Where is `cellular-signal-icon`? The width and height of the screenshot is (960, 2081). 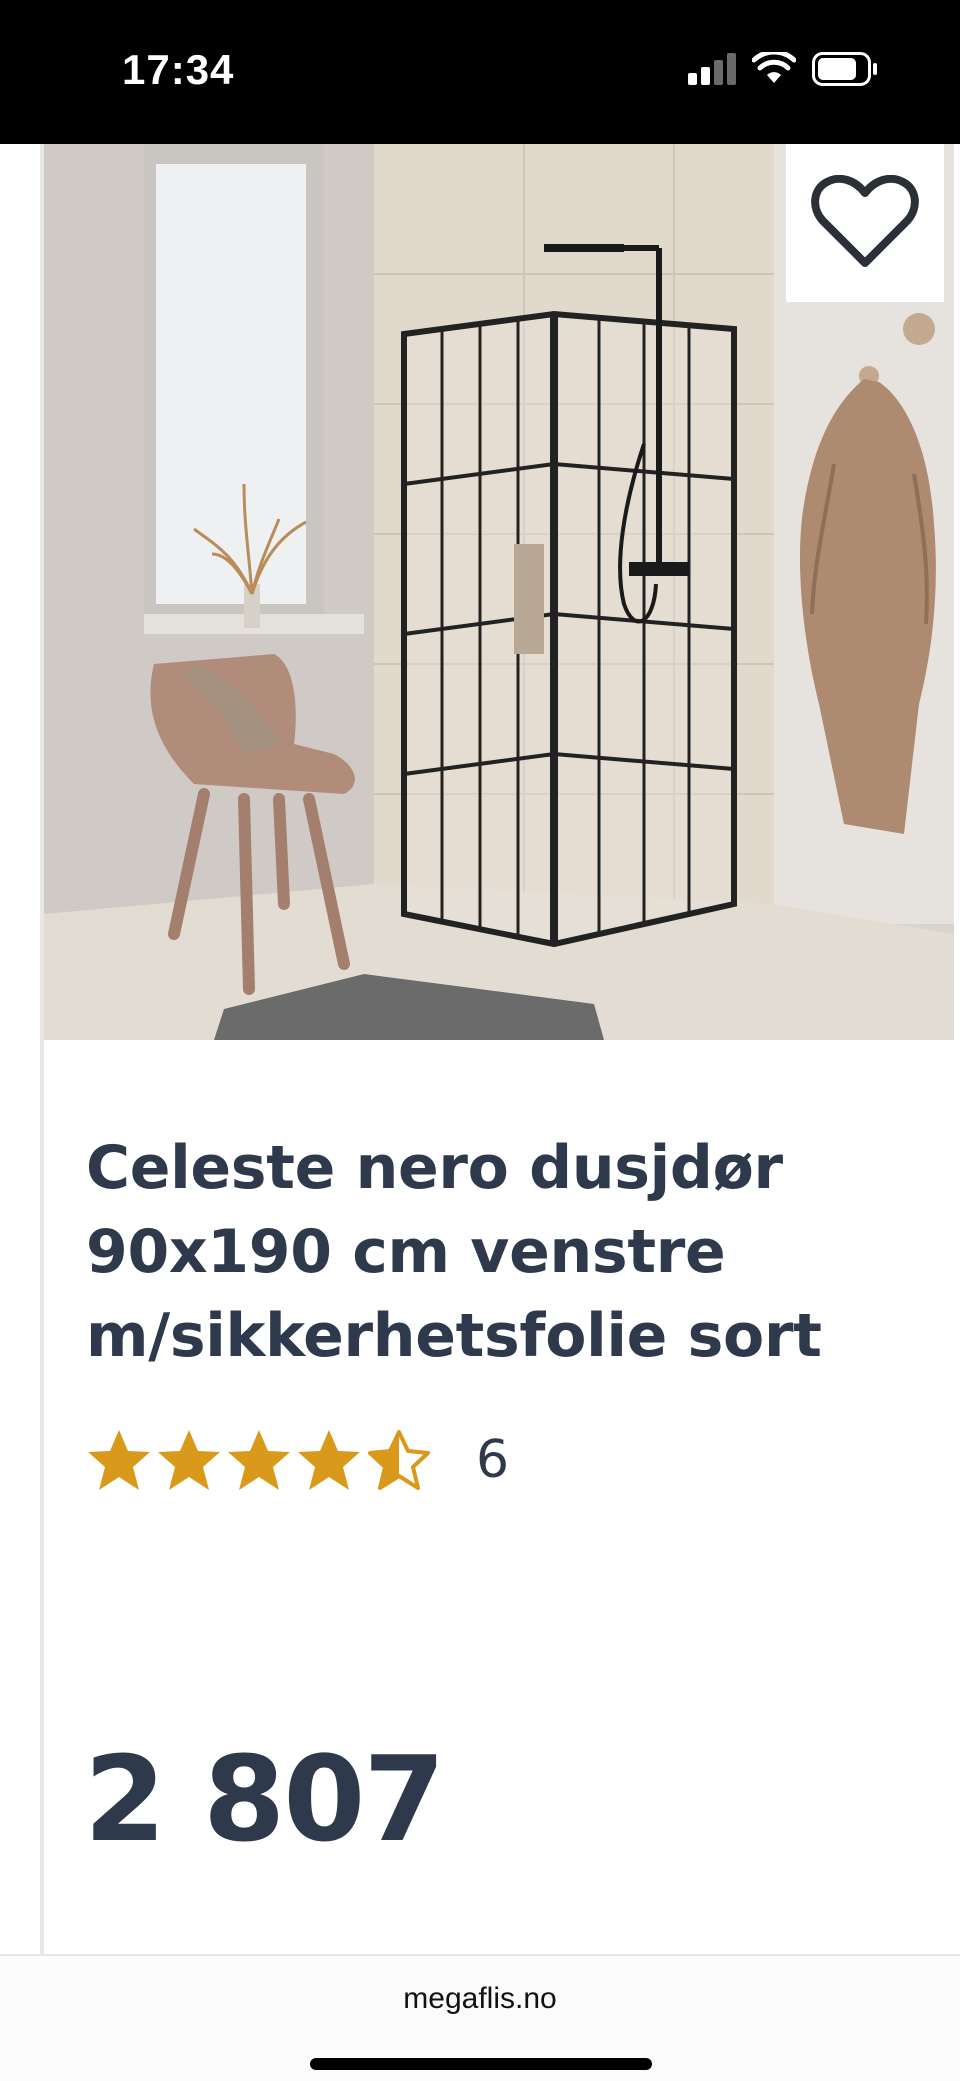
cellular-signal-icon is located at coordinates (712, 69).